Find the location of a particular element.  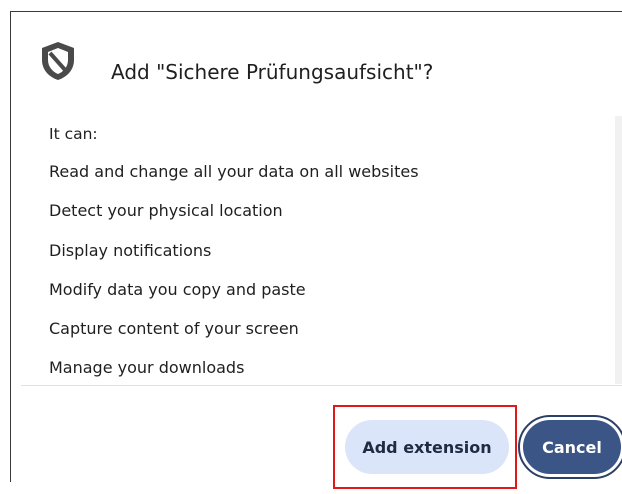

dialog-title: Add "Sichere Prüfungsaufsicht"? is located at coordinates (272, 72).